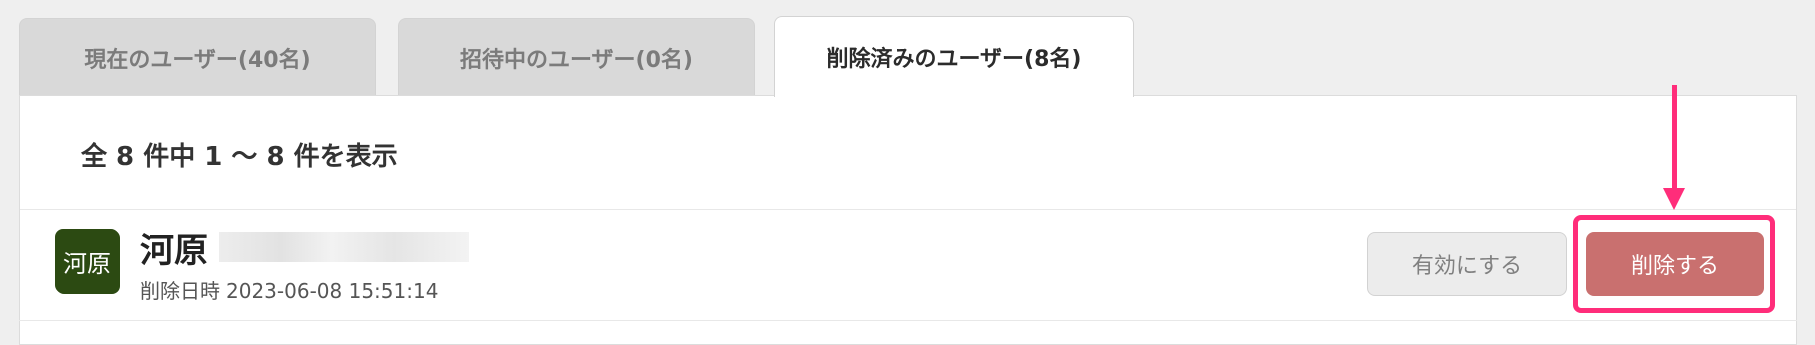  What do you see at coordinates (87, 261) in the screenshot?
I see `user-avatar: 河原` at bounding box center [87, 261].